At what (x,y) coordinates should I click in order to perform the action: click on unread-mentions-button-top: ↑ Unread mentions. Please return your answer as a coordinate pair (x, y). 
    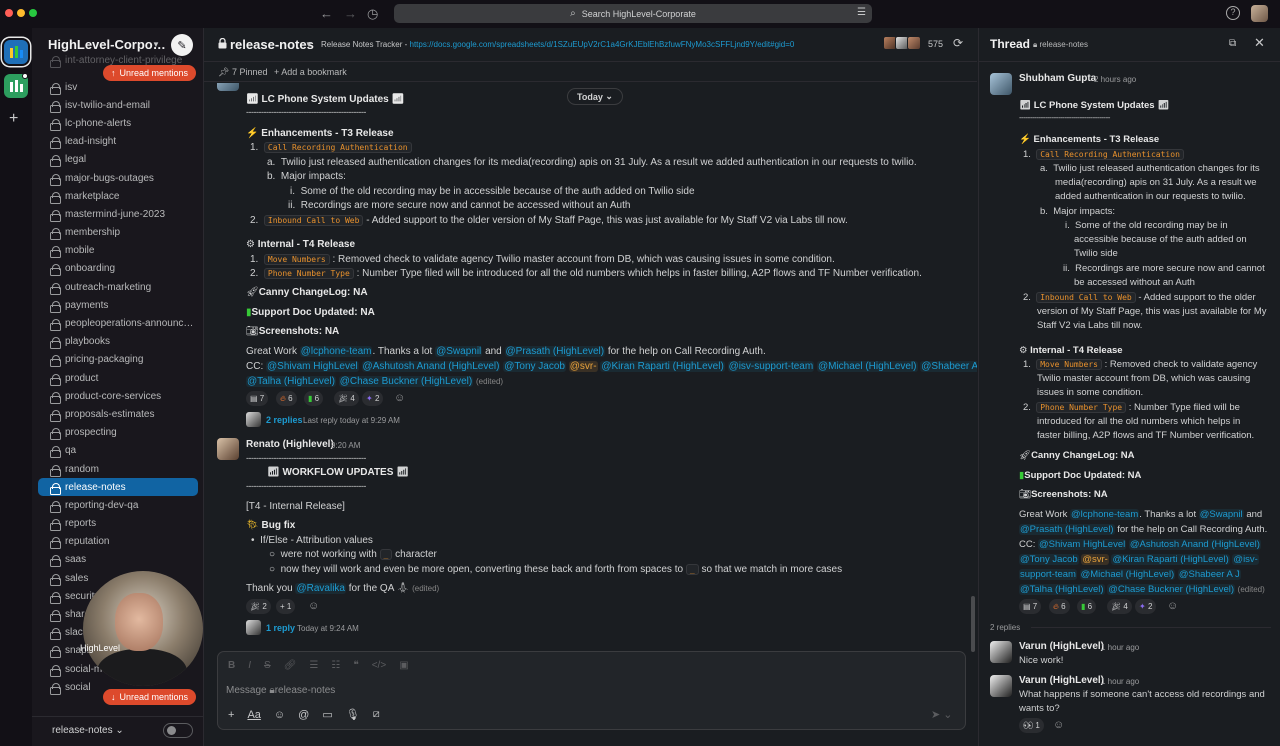
    Looking at the image, I should click on (150, 73).